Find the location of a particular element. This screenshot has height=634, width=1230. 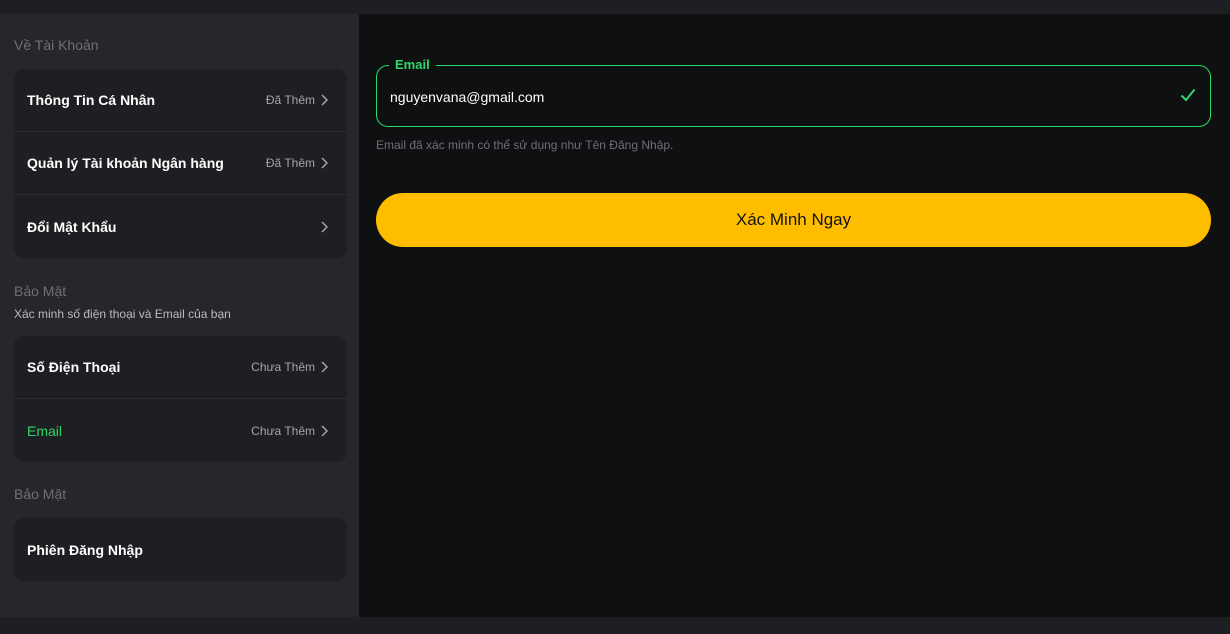

security-group: Số Điện Thoại Chưa Thêm Email Chưa Thêm is located at coordinates (180, 399).